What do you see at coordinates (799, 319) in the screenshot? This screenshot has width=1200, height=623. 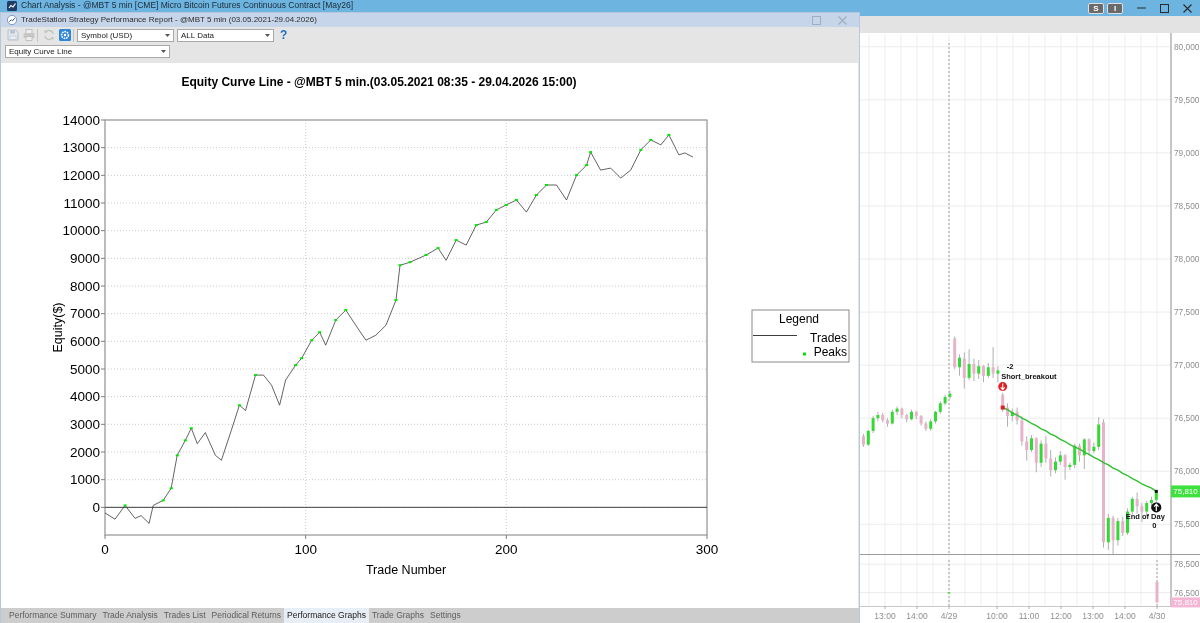 I see `legend-title: Legend` at bounding box center [799, 319].